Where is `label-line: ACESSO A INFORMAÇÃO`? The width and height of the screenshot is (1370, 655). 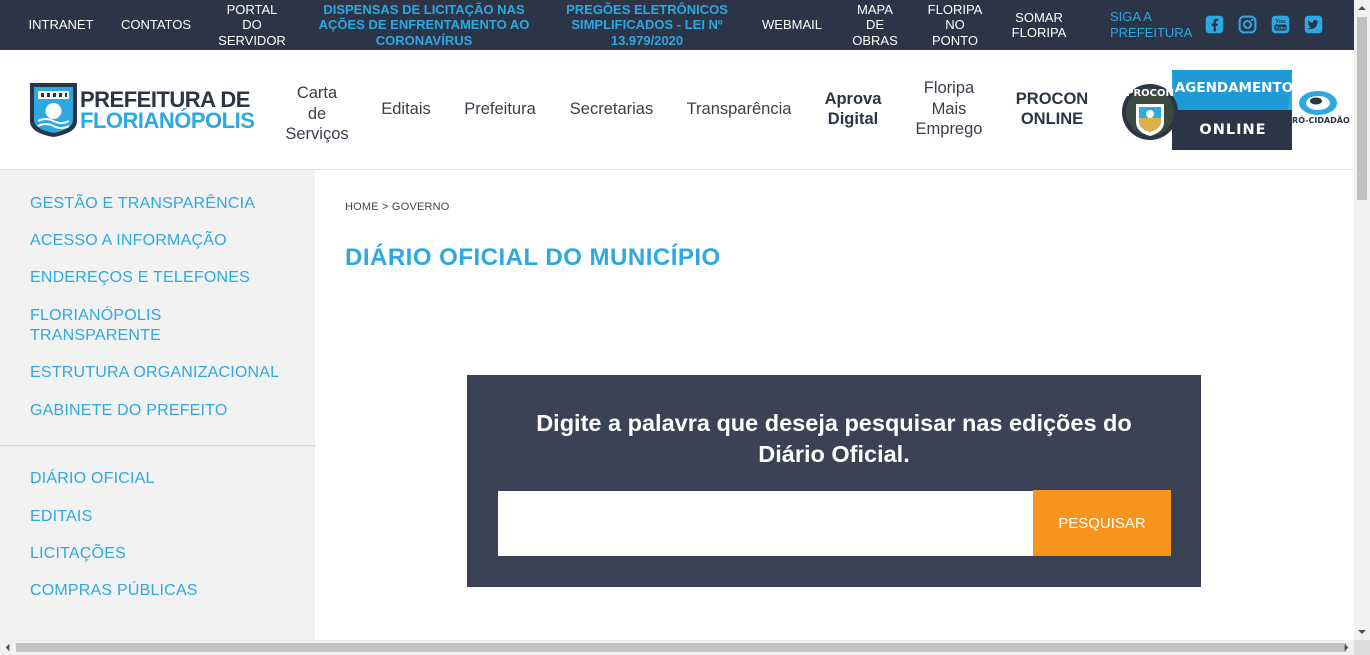 label-line: ACESSO A INFORMAÇÃO is located at coordinates (128, 240).